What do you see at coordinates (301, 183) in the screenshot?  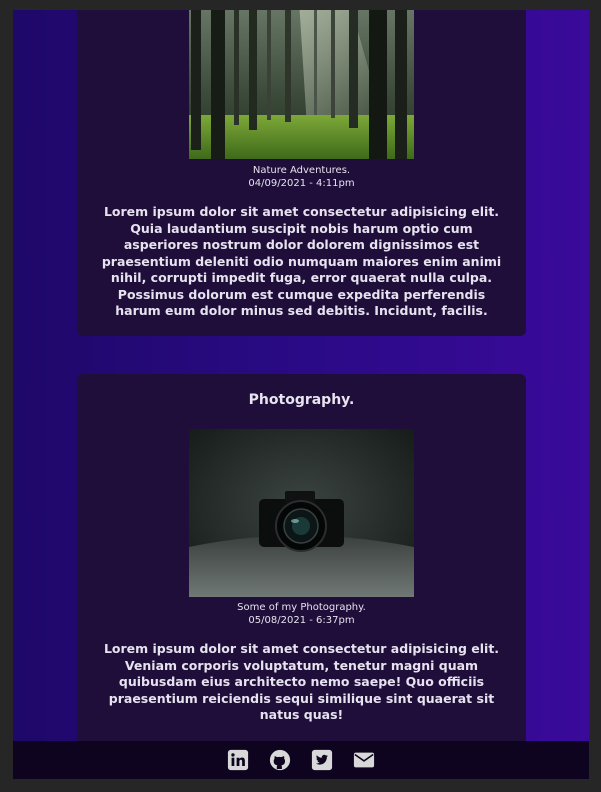 I see `post-date: 04/09/2021 - 4:11pm` at bounding box center [301, 183].